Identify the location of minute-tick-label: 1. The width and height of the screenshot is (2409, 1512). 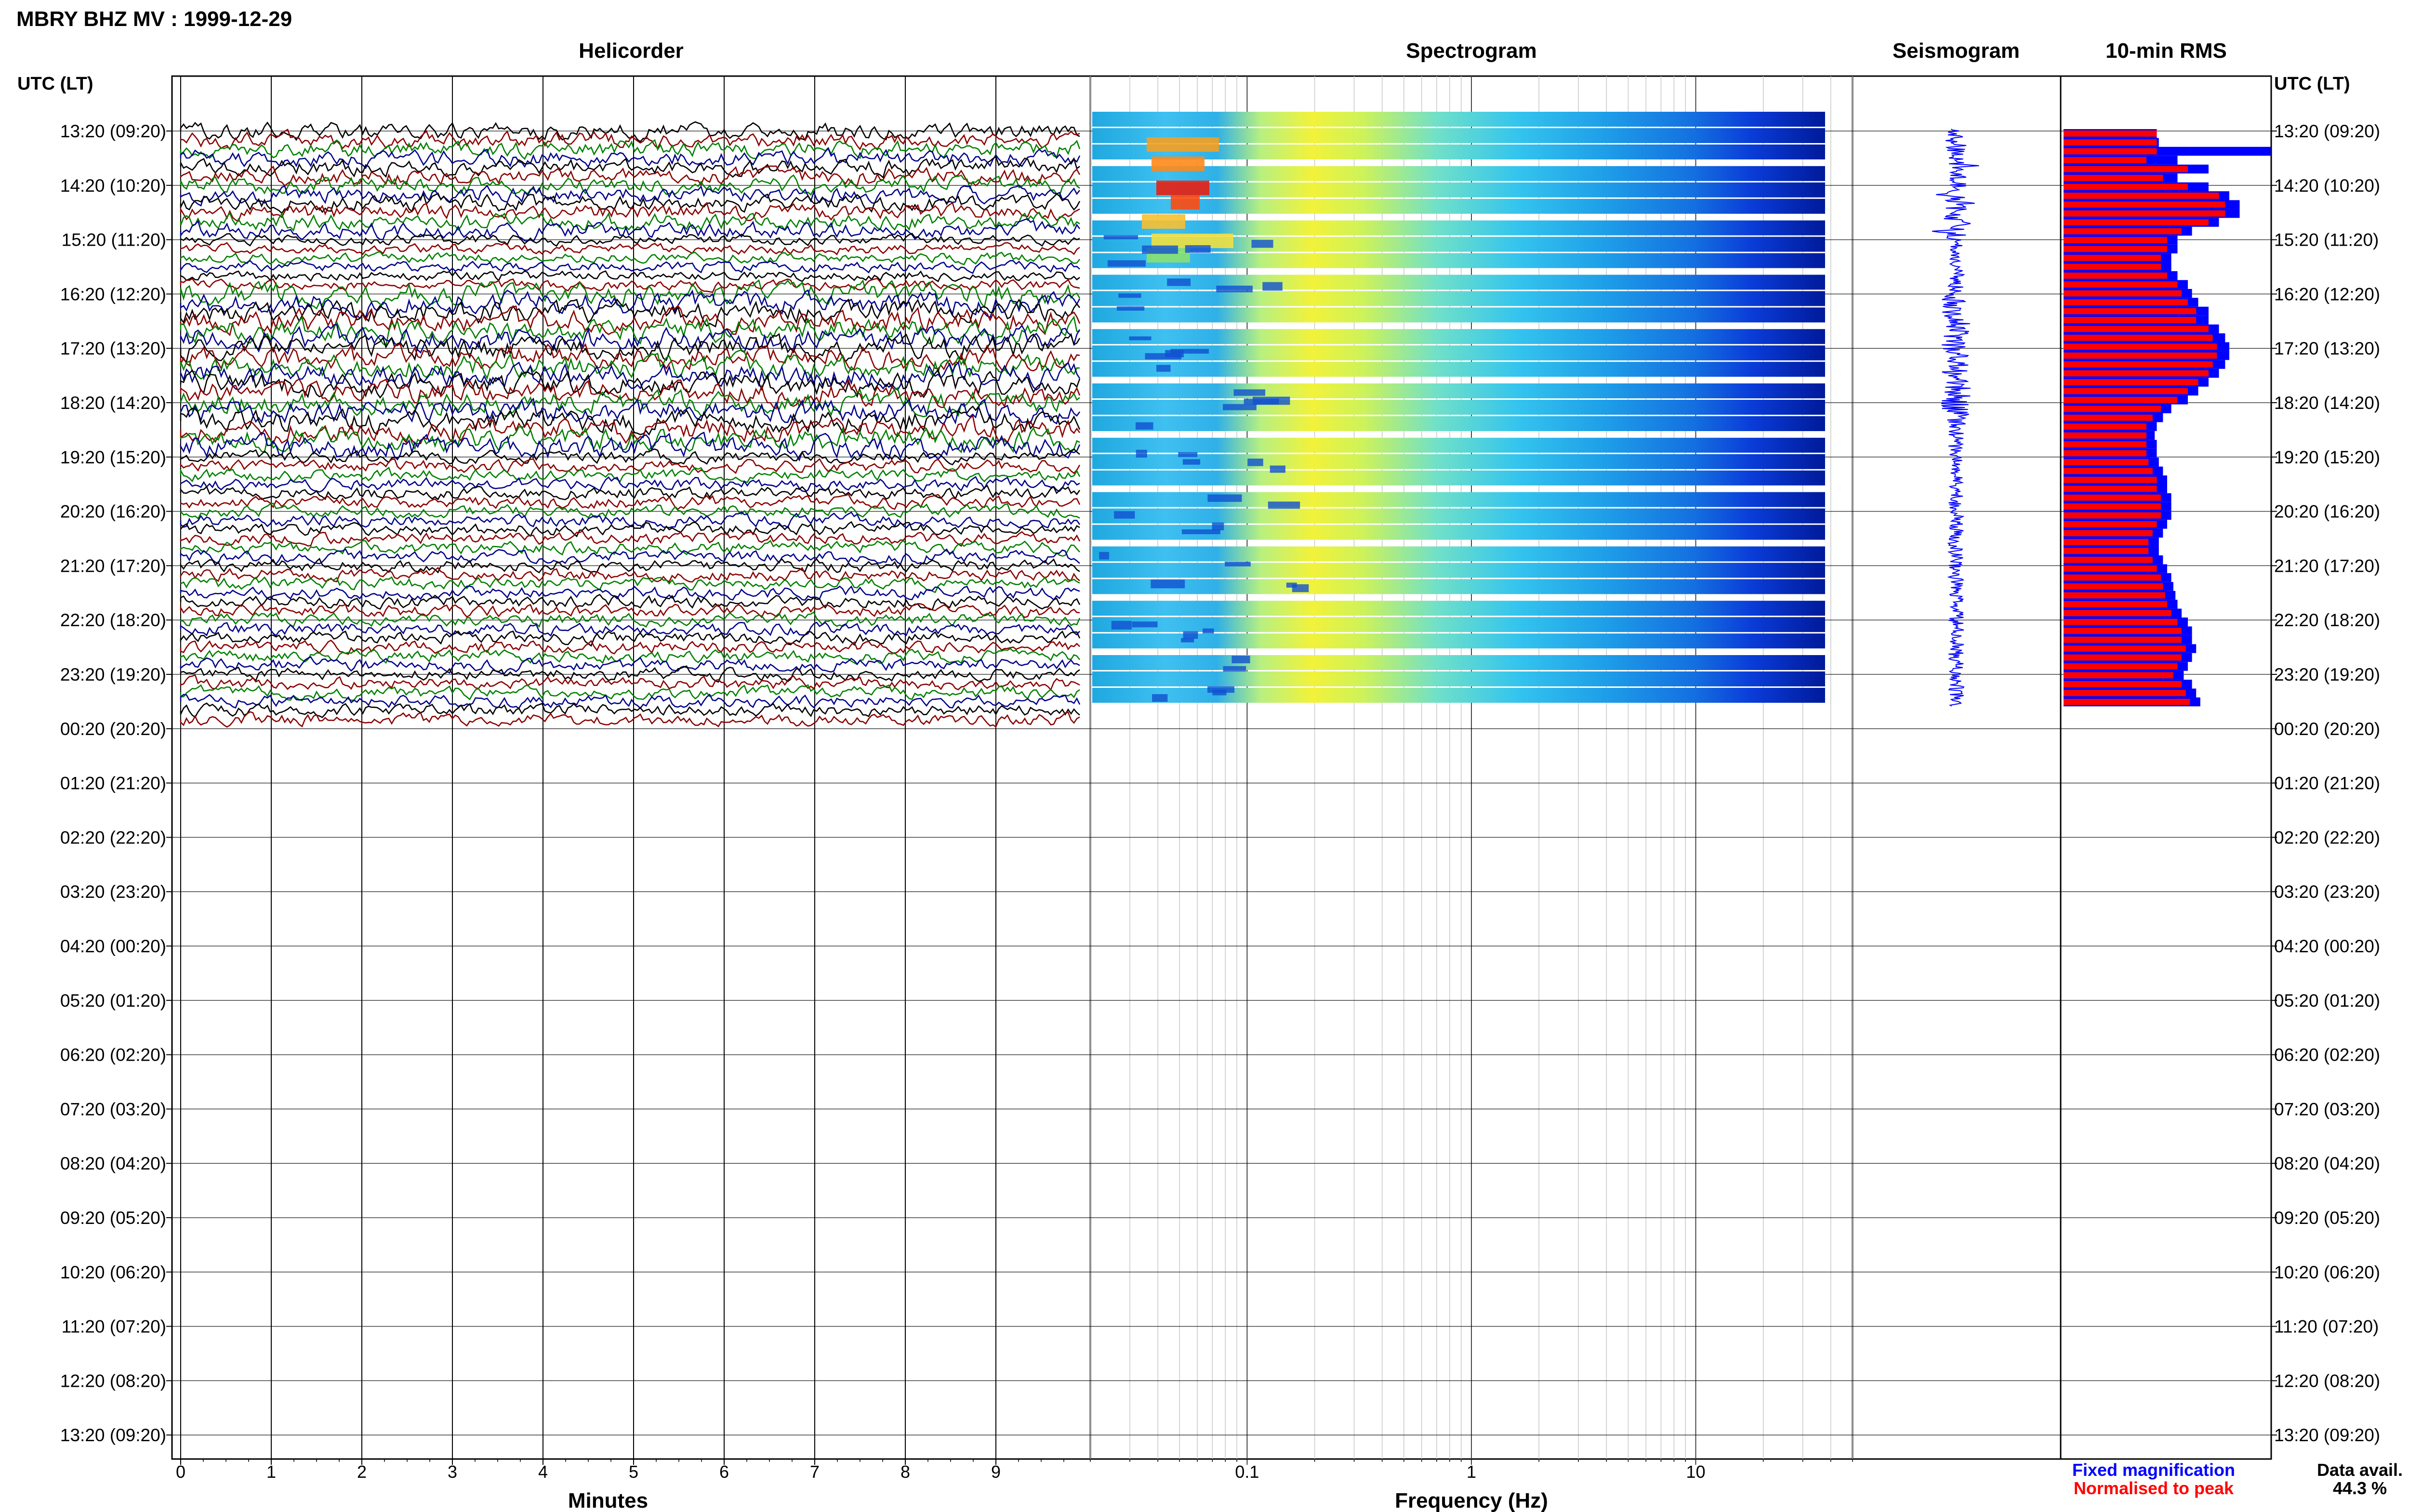
(271, 1472).